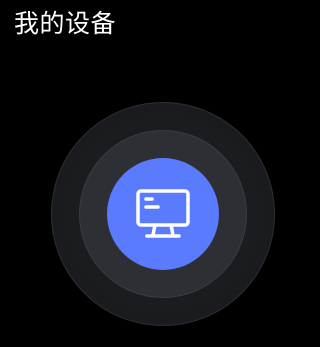  I want to click on device-discovery-button, so click(163, 214).